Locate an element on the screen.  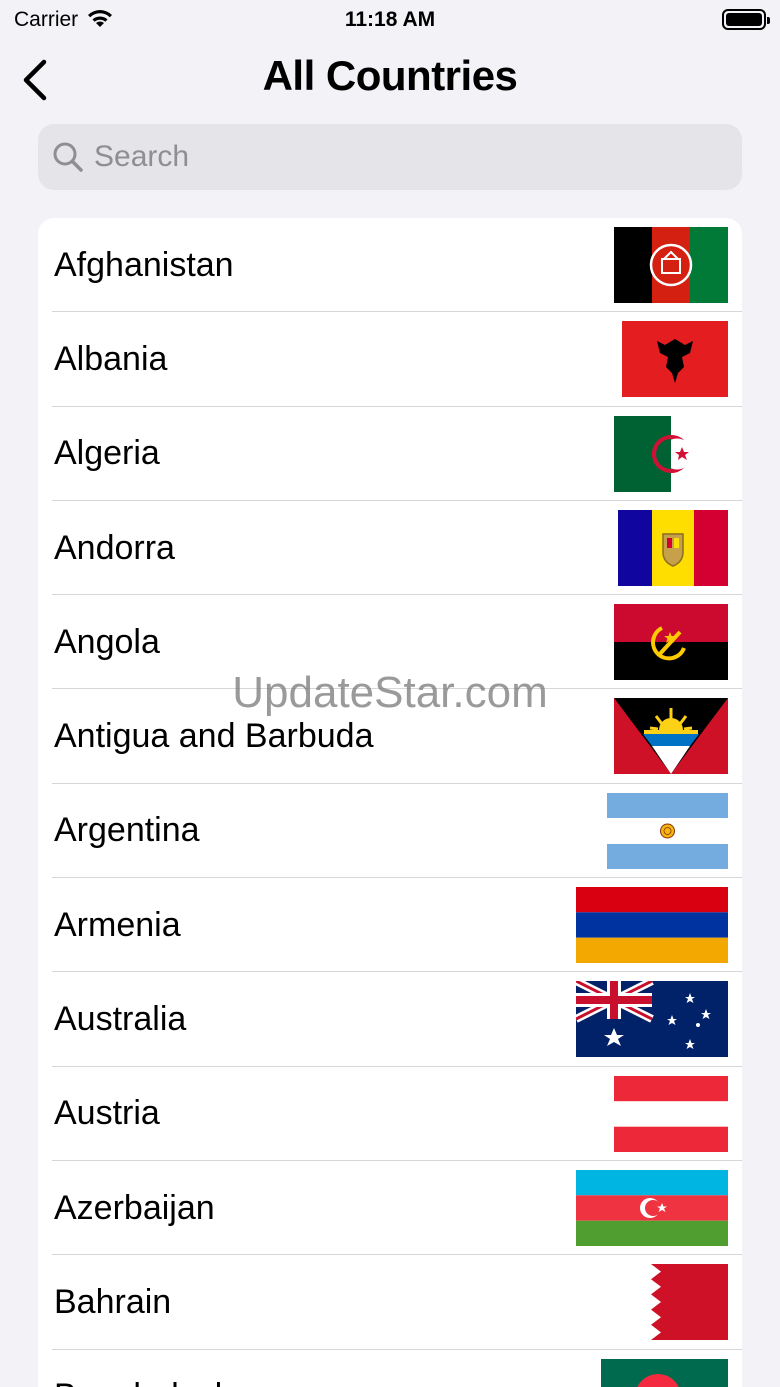
list-item: Afghanistan is located at coordinates (390, 265).